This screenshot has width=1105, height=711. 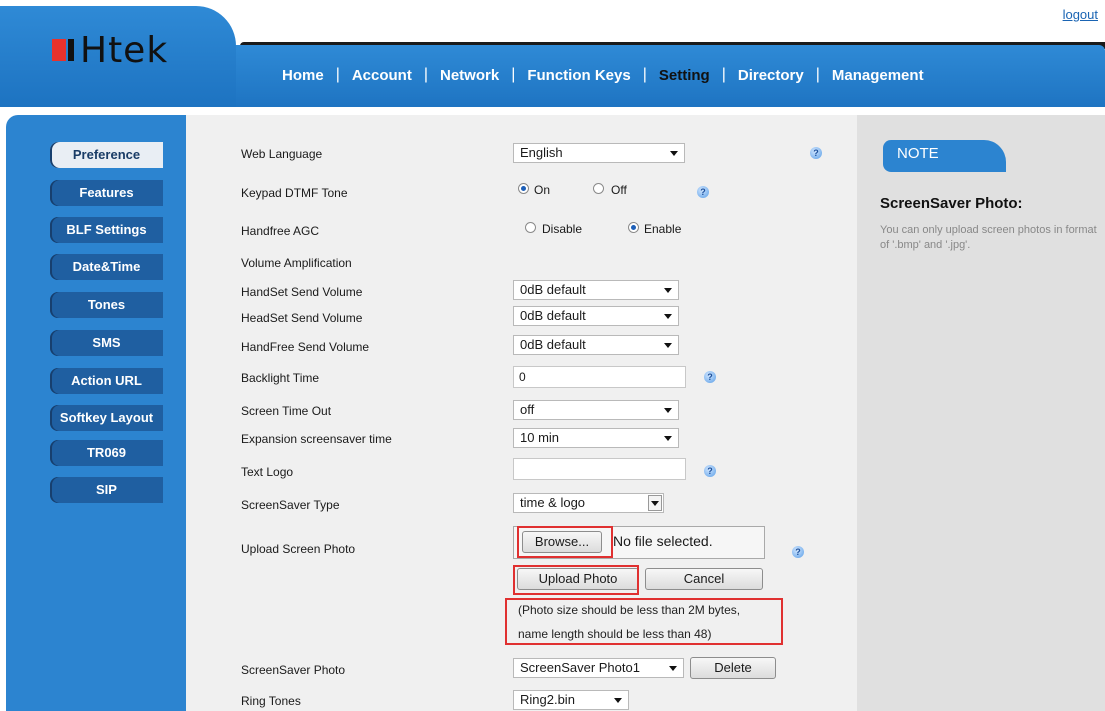 What do you see at coordinates (553, 289) in the screenshot?
I see `handset-send-volume-value: 0dB default` at bounding box center [553, 289].